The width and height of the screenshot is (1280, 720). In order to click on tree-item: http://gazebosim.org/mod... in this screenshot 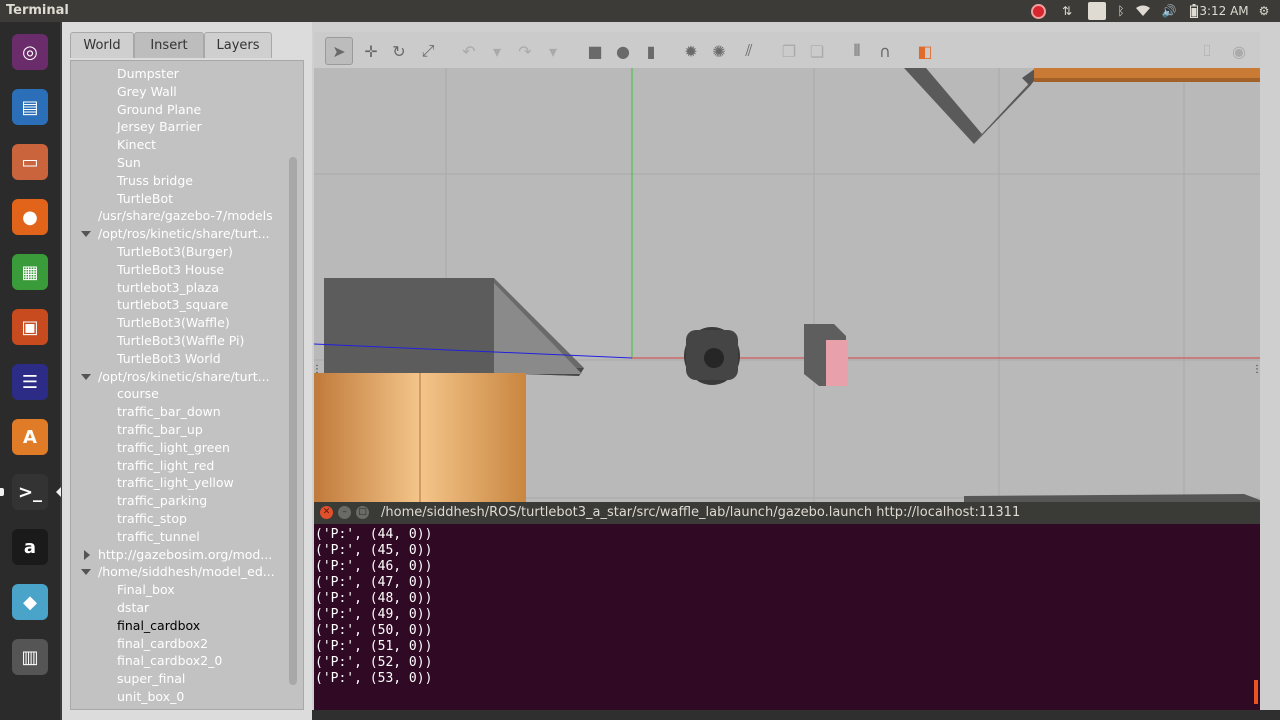, I will do `click(179, 555)`.